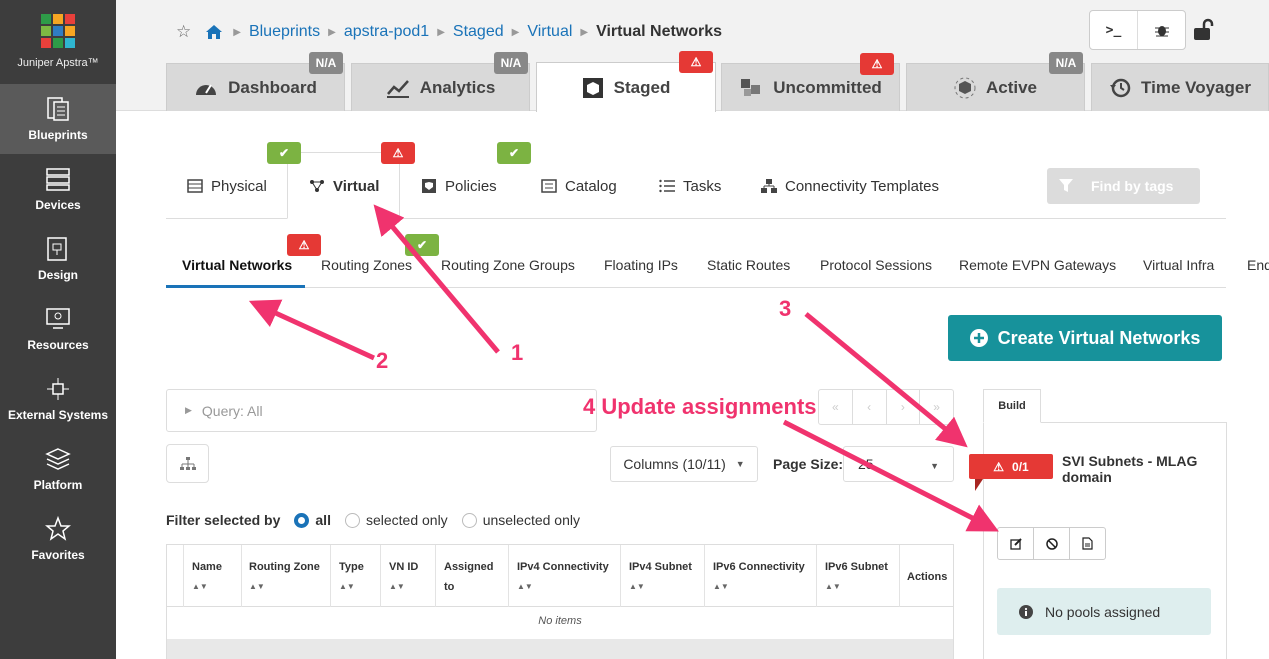 The width and height of the screenshot is (1269, 659). I want to click on filter-icon, so click(1066, 185).